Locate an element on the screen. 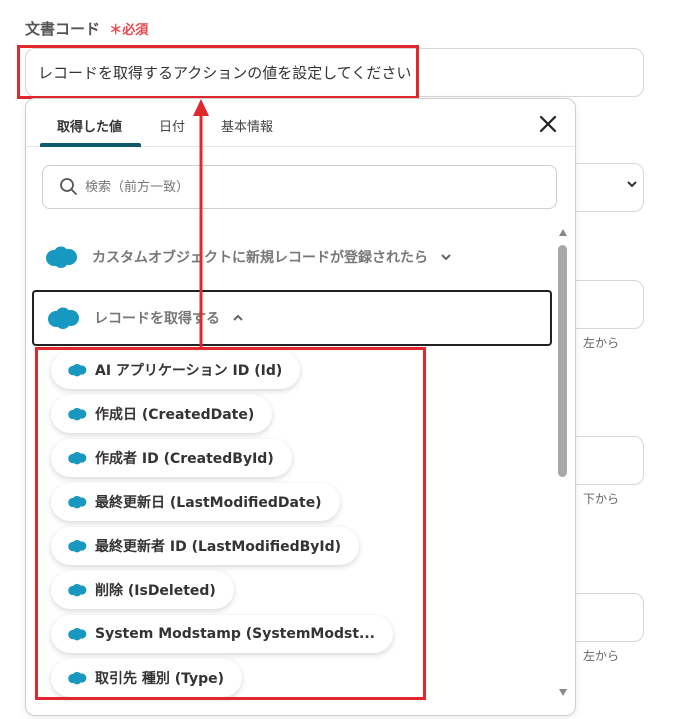 Image resolution: width=682 pixels, height=719 pixels. section-custom-object-trigger: カスタムオブジェクトに新規レコードが登録されたら is located at coordinates (292, 257).